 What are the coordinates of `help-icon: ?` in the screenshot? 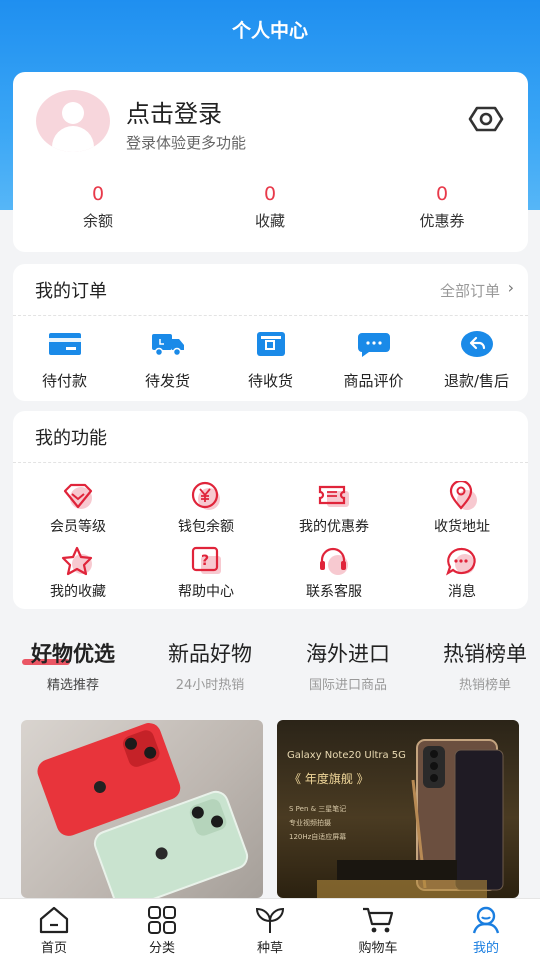 It's located at (206, 561).